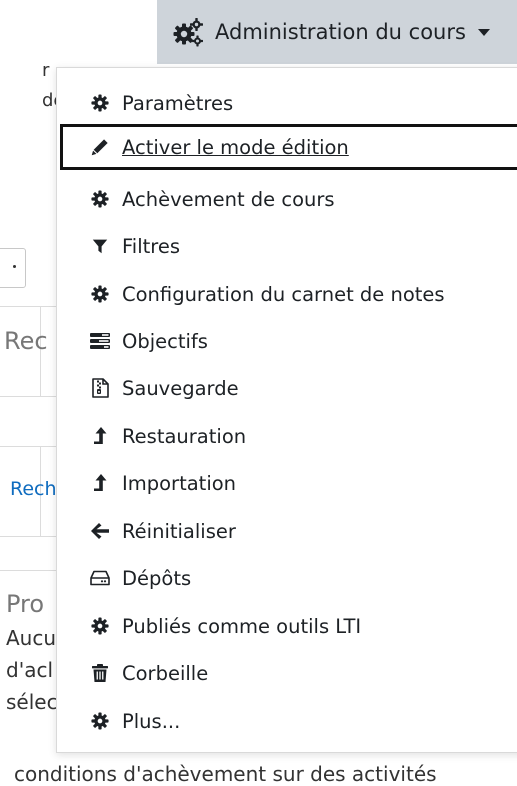 This screenshot has width=517, height=786. I want to click on menu-item-sauvegarde: Sauvegarde, so click(287, 388).